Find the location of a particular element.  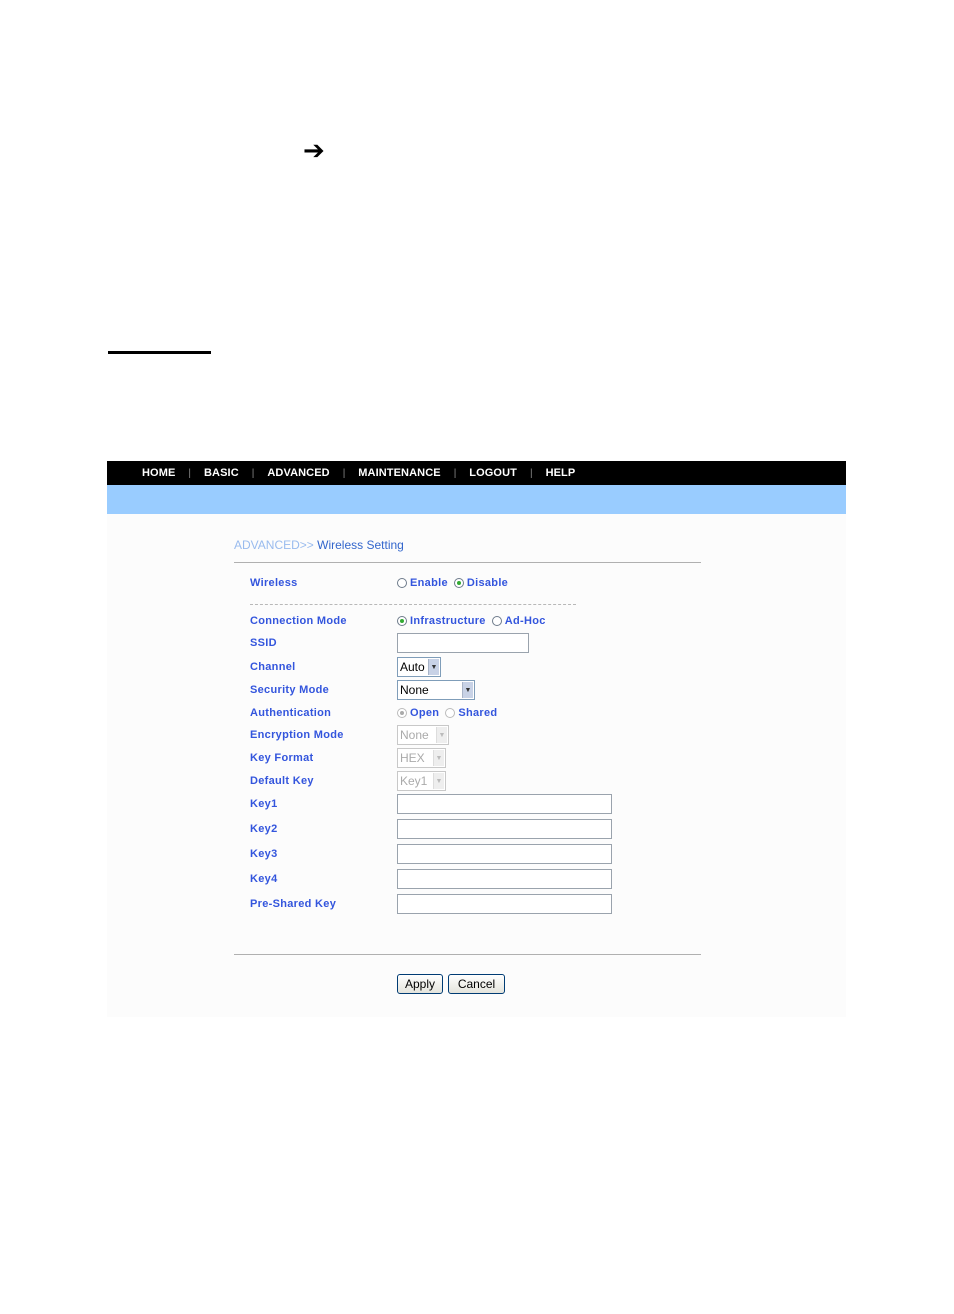

key2-label: Key2 is located at coordinates (264, 829).